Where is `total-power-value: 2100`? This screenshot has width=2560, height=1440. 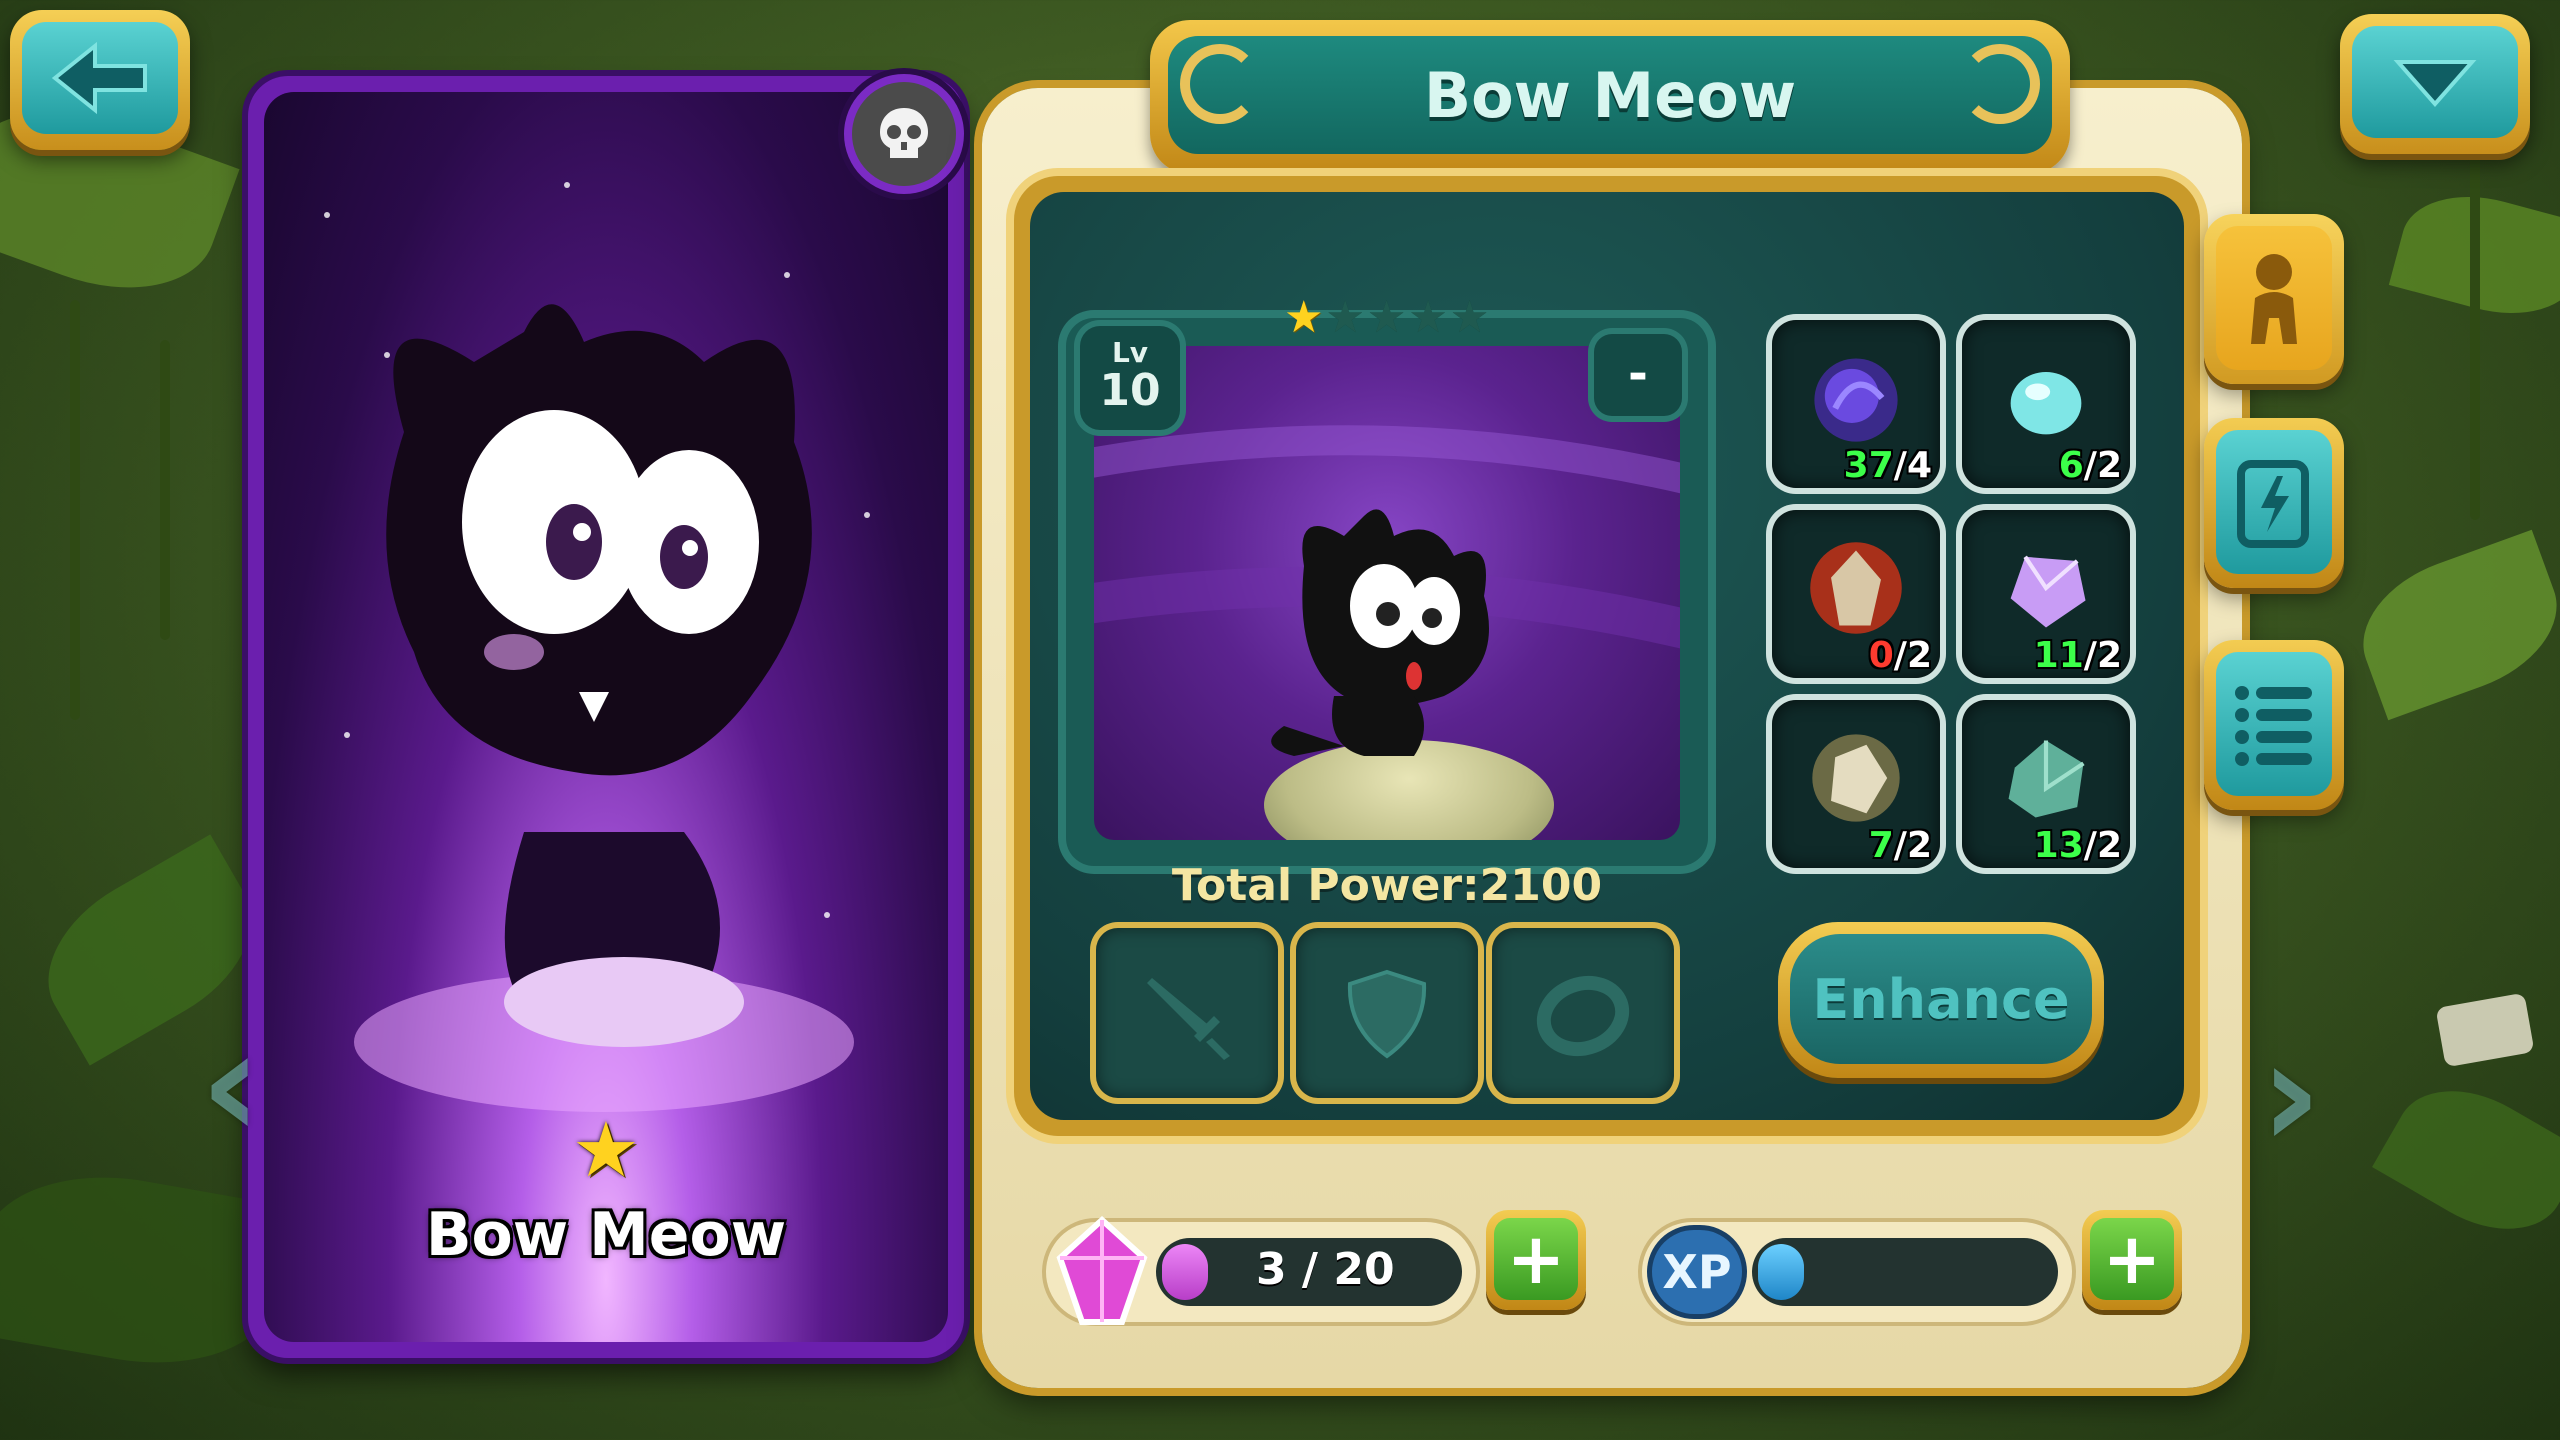 total-power-value: 2100 is located at coordinates (1541, 885).